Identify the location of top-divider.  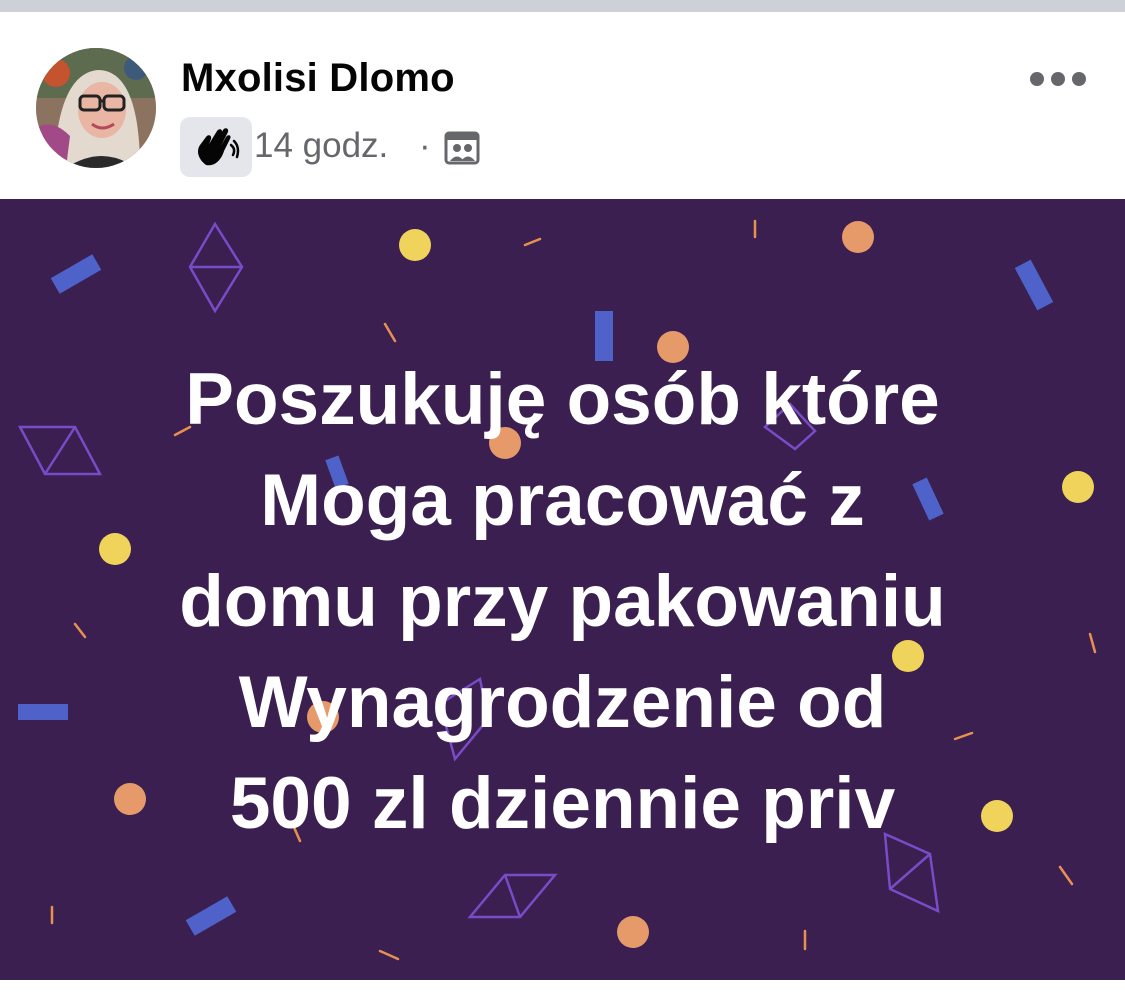
(562, 6).